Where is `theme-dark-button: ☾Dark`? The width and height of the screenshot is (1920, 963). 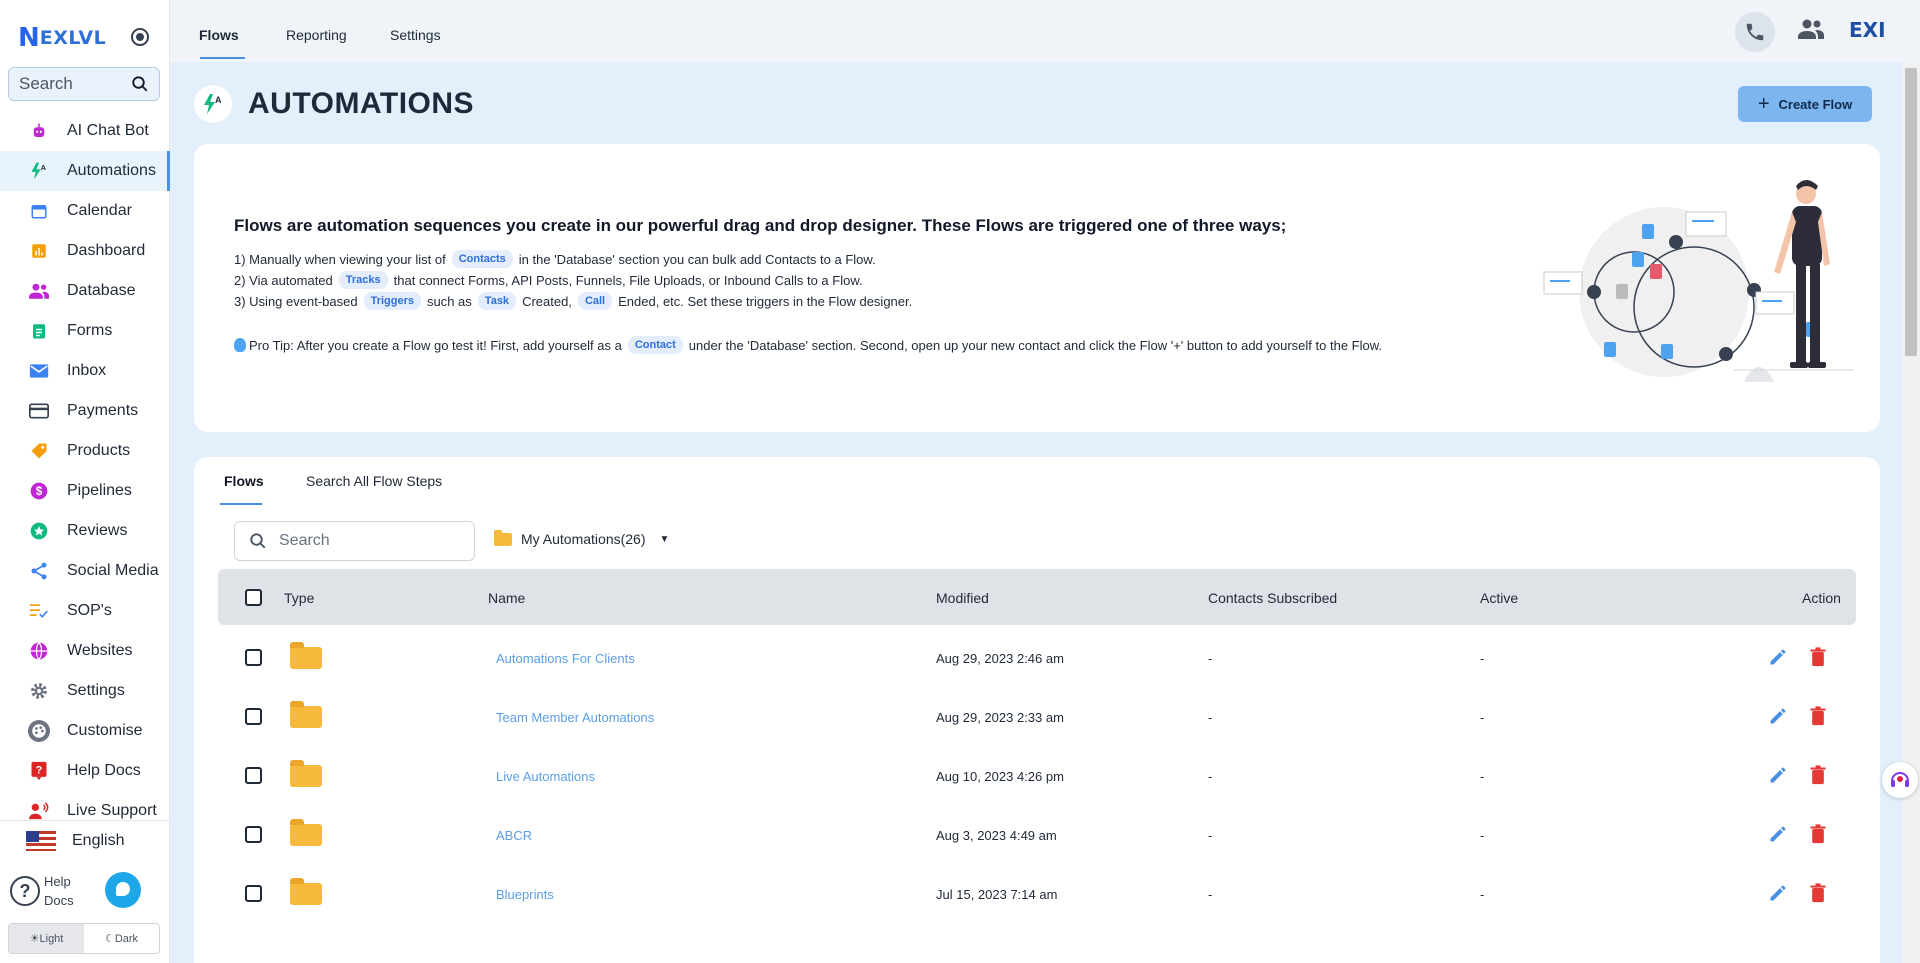
theme-dark-button: ☾Dark is located at coordinates (121, 938).